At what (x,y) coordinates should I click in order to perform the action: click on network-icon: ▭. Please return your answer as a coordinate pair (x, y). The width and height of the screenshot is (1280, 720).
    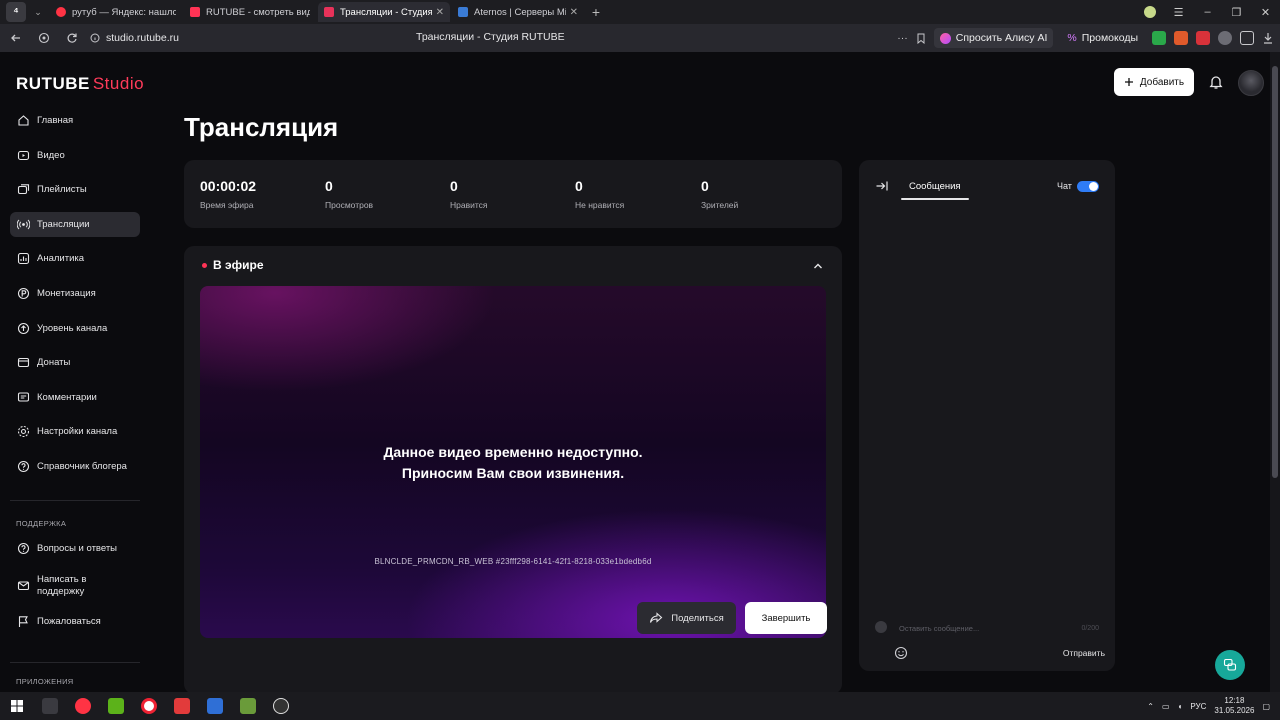
    Looking at the image, I should click on (1166, 706).